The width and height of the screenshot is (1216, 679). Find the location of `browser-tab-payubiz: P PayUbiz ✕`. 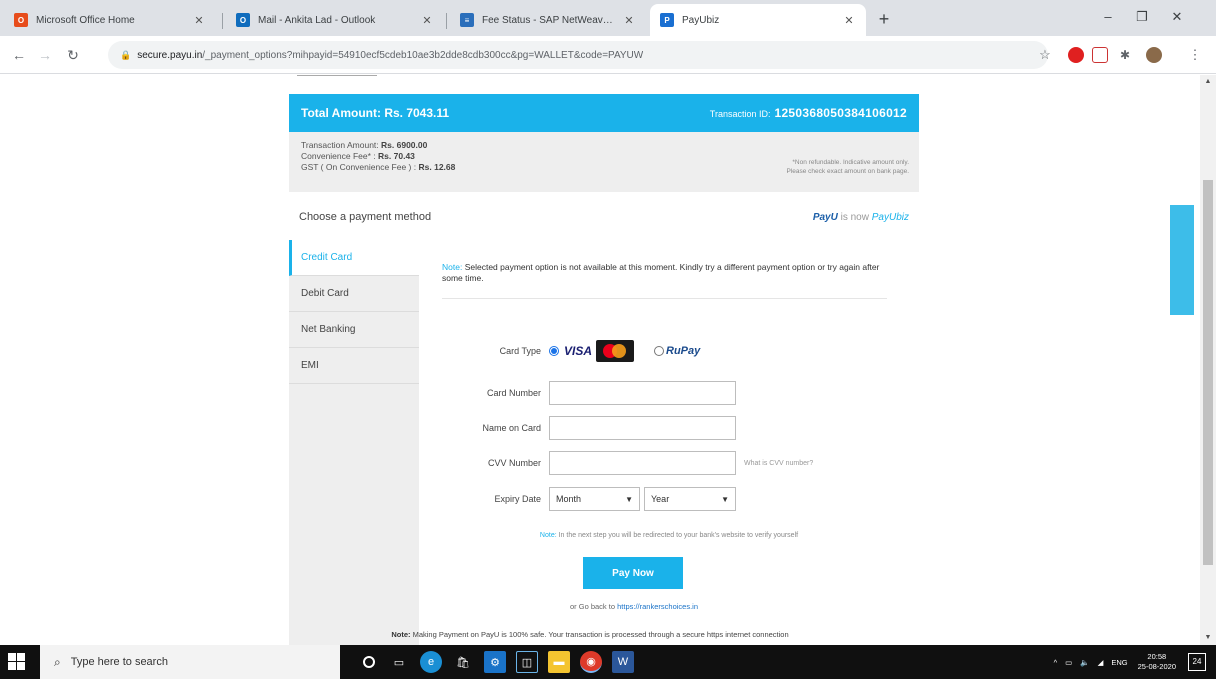

browser-tab-payubiz: P PayUbiz ✕ is located at coordinates (758, 20).